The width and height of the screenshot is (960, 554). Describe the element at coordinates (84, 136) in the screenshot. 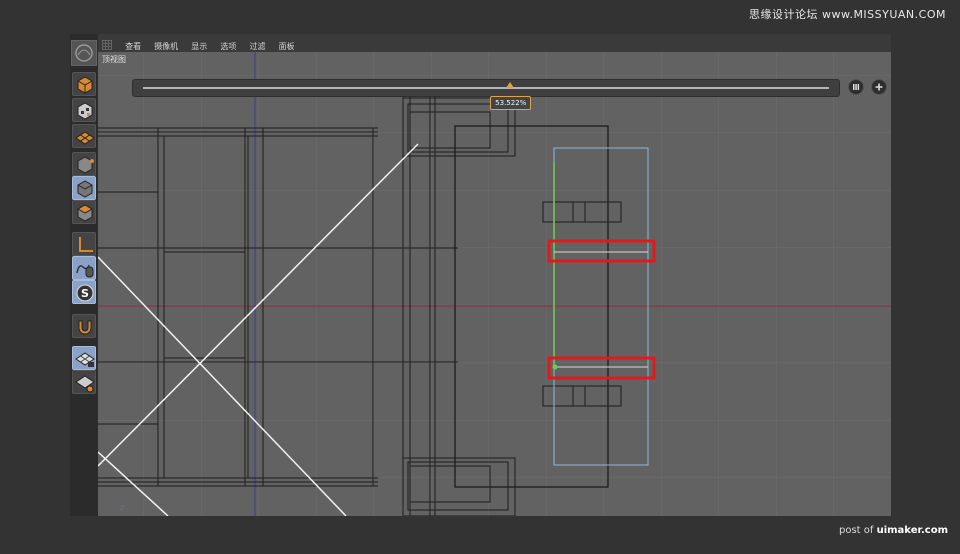

I see `checker-plane-icon` at that location.